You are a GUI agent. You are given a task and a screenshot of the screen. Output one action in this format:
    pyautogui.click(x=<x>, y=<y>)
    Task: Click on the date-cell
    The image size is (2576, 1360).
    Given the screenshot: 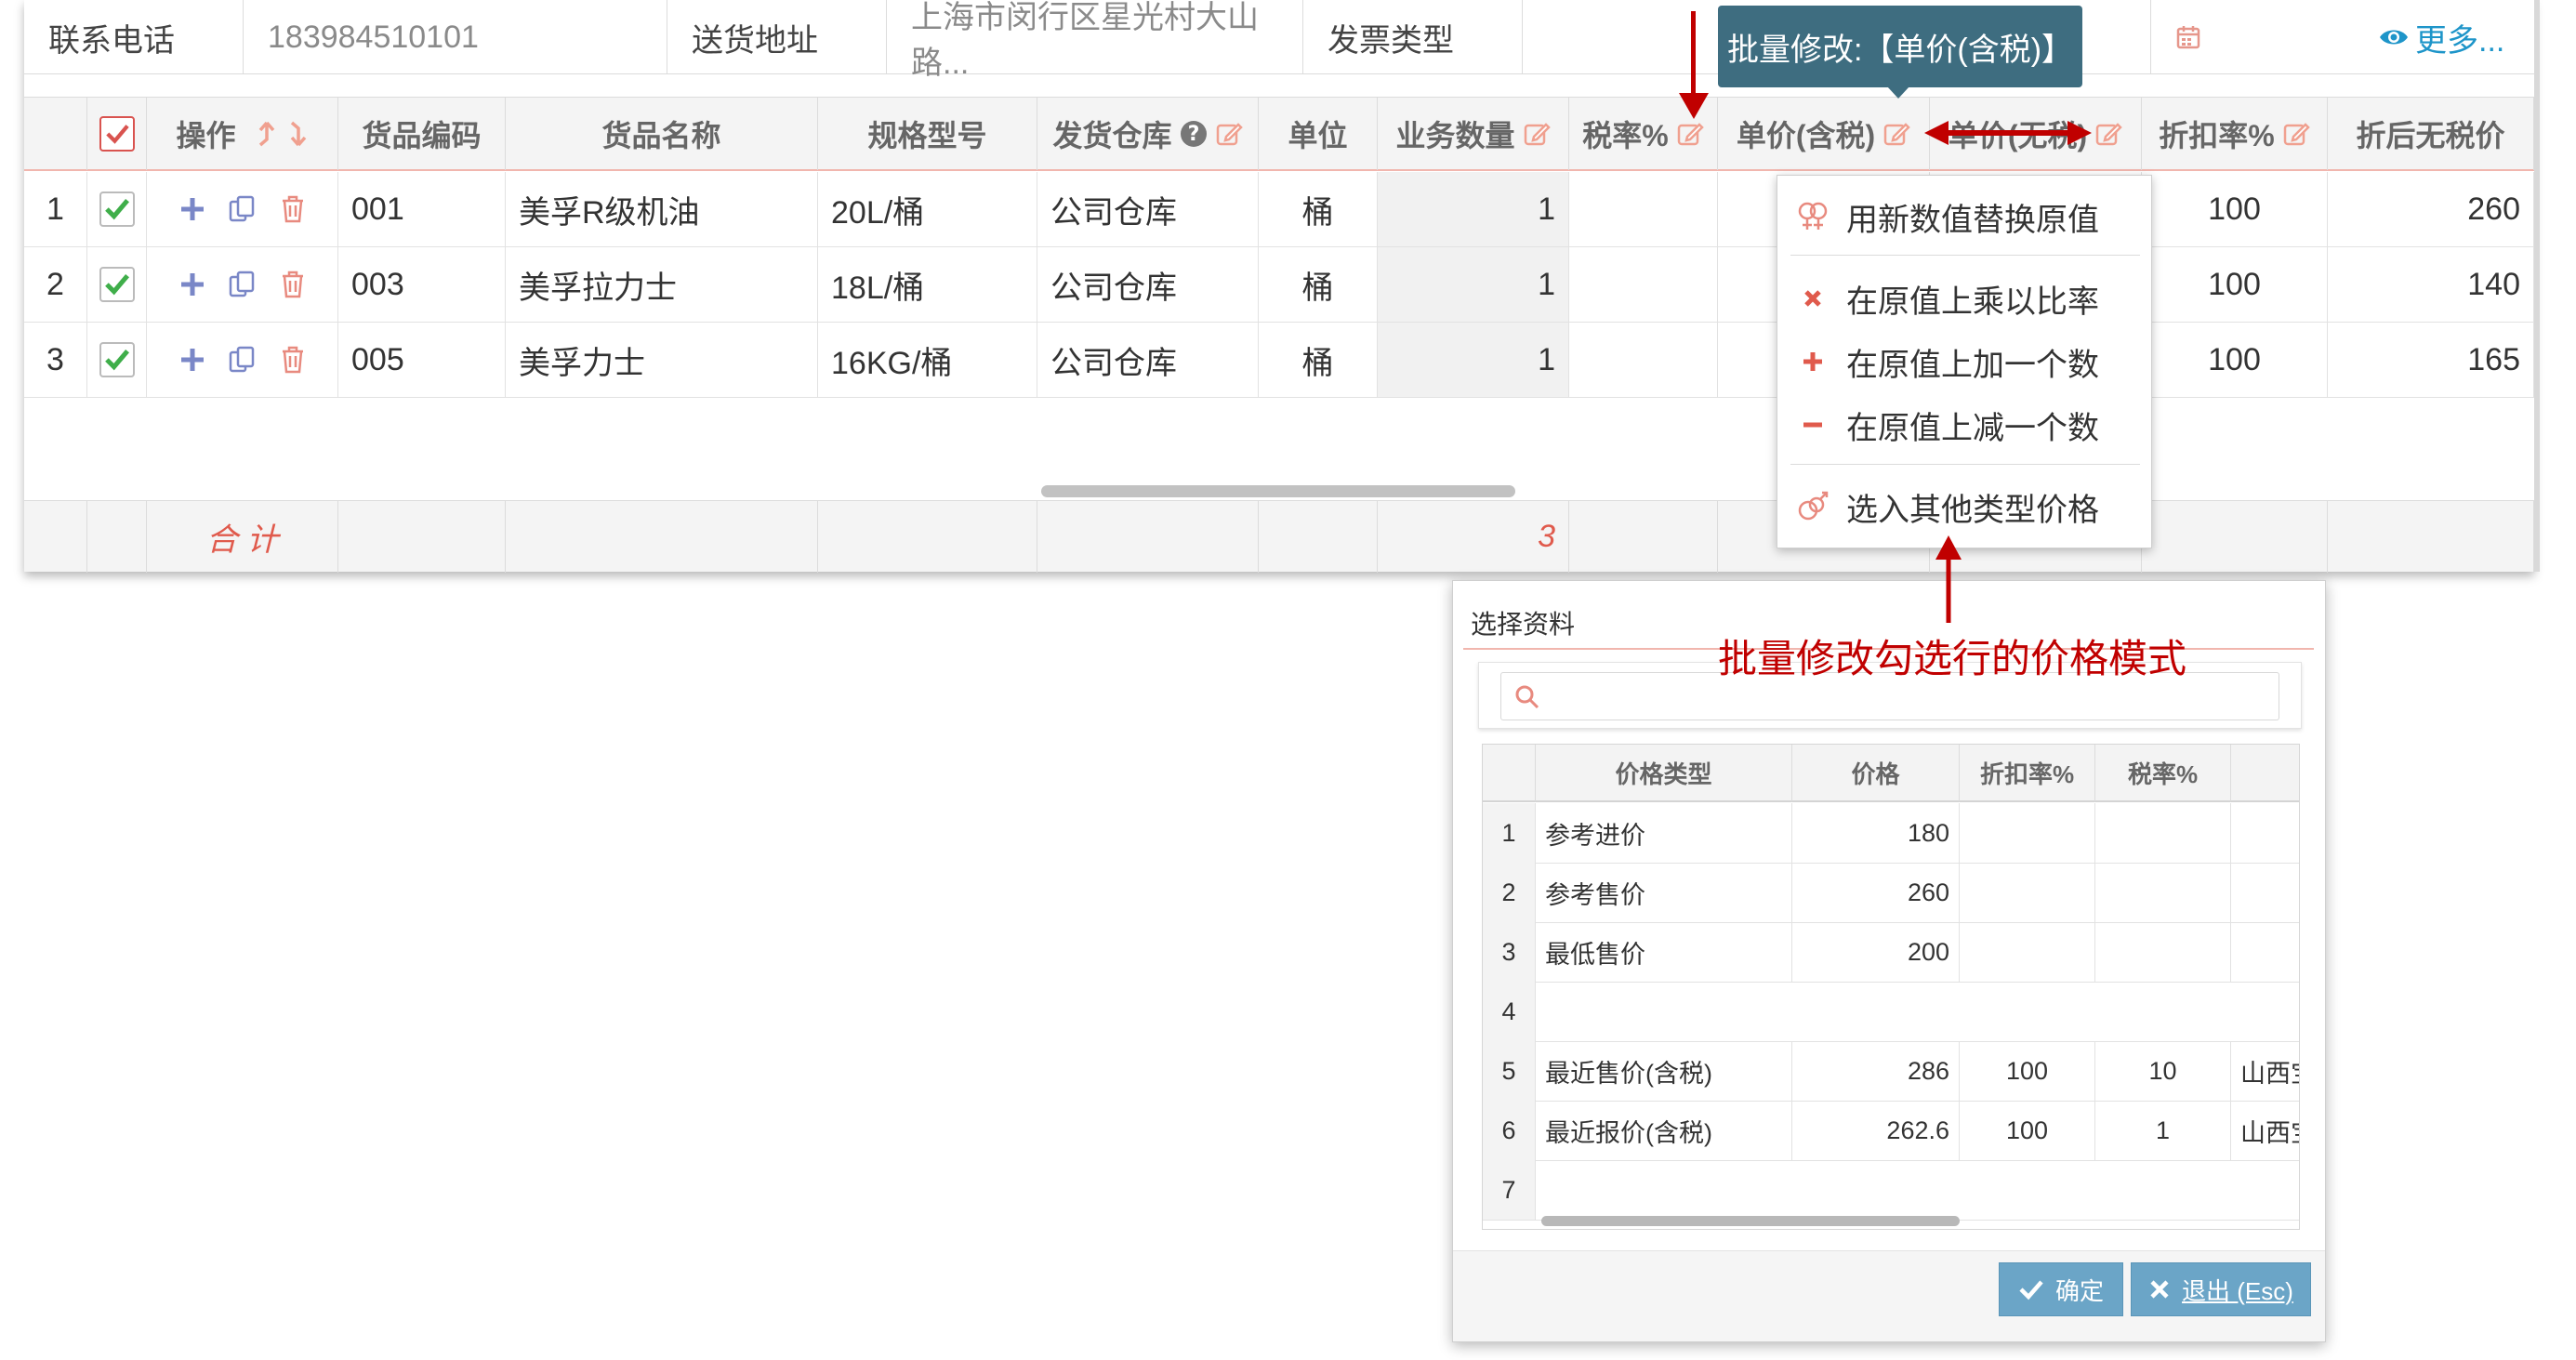 What is the action you would take?
    pyautogui.click(x=2264, y=37)
    